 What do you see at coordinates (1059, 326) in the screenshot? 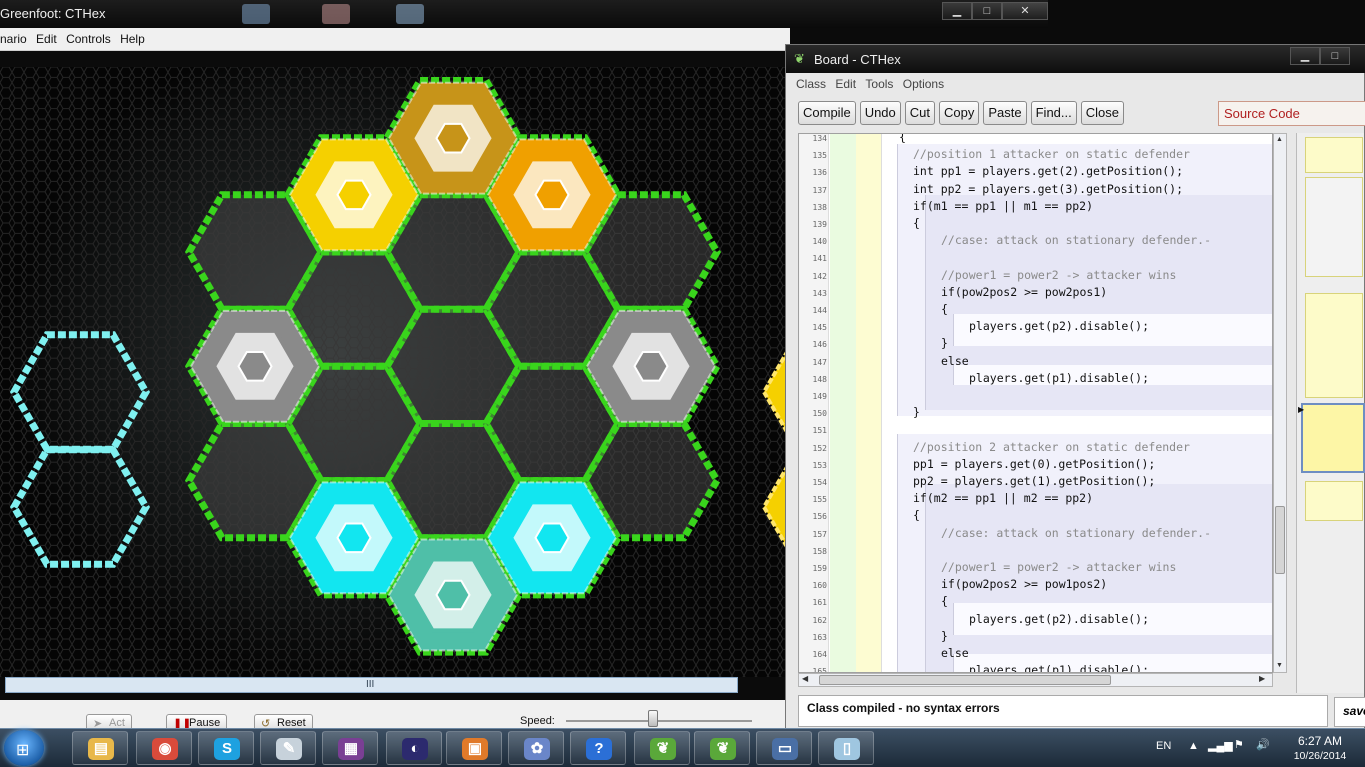
I see `code-line: players.get(p2).disable();` at bounding box center [1059, 326].